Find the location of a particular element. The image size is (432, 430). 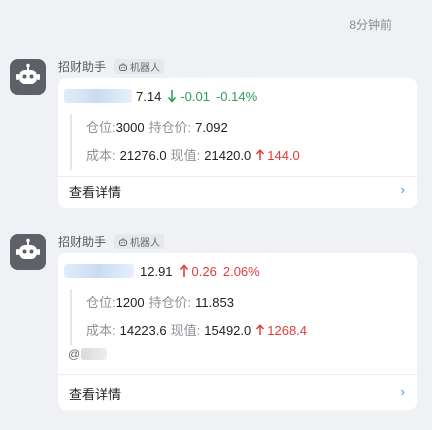

qty-value: 1200 is located at coordinates (130, 302).